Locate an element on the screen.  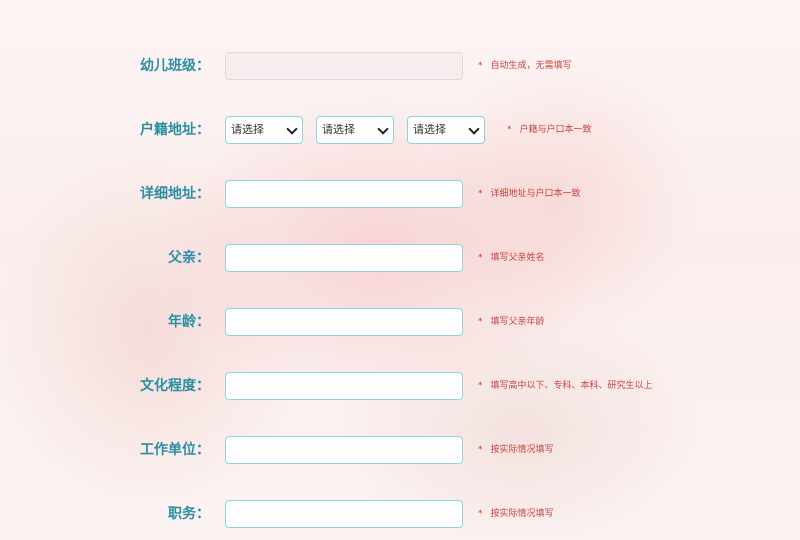
age-input is located at coordinates (344, 322).